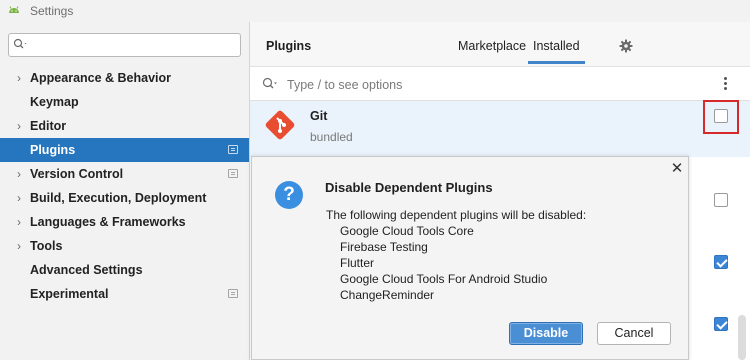  I want to click on dialog-title: Disable Dependent Plugins, so click(409, 187).